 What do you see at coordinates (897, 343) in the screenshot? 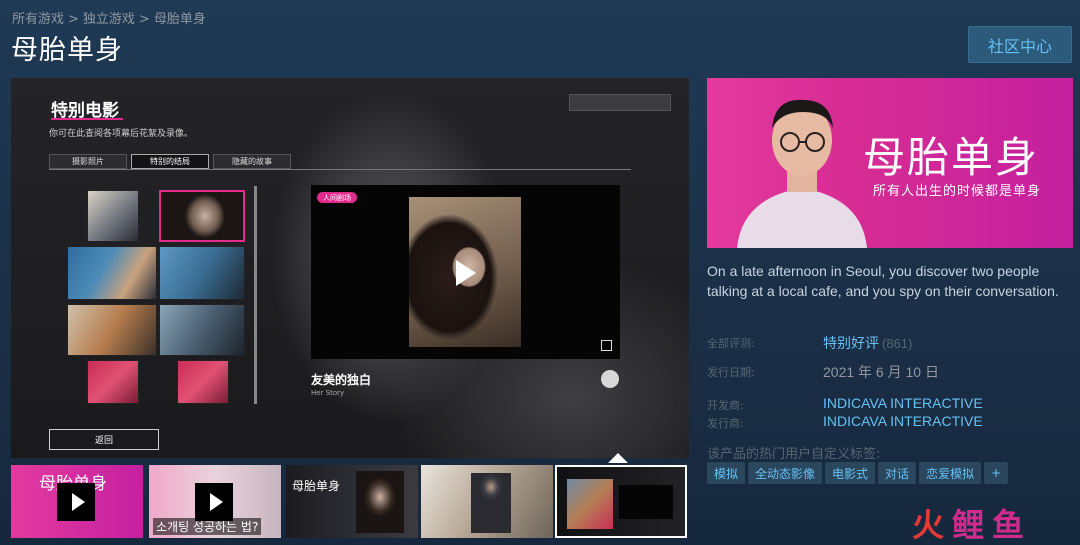
I see `reviews-count: (861)` at bounding box center [897, 343].